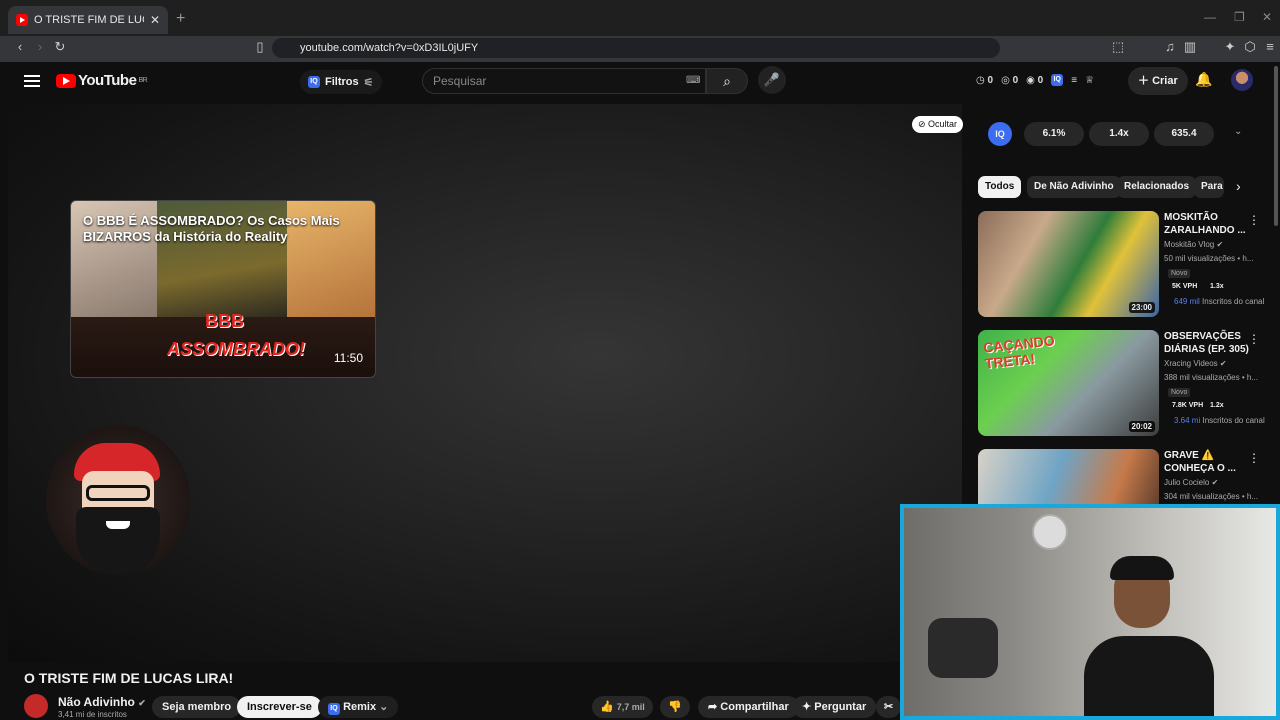  I want to click on reload-icon: ↻, so click(60, 47).